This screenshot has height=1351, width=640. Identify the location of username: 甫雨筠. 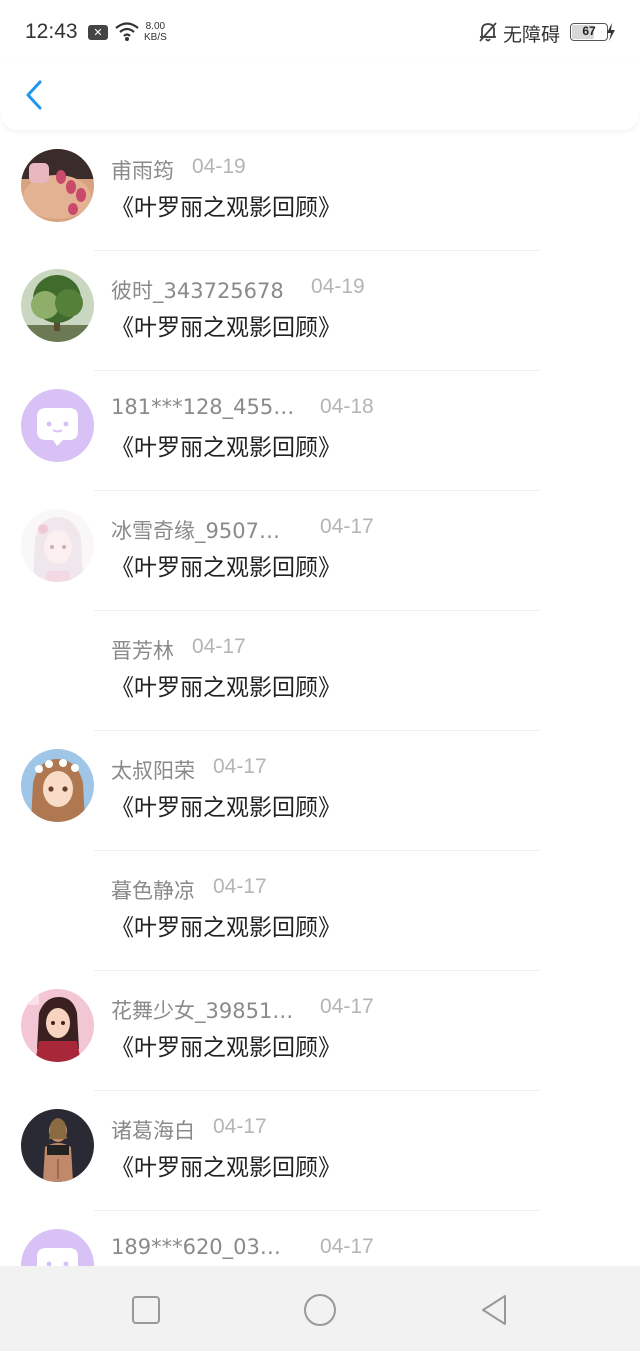
(142, 170).